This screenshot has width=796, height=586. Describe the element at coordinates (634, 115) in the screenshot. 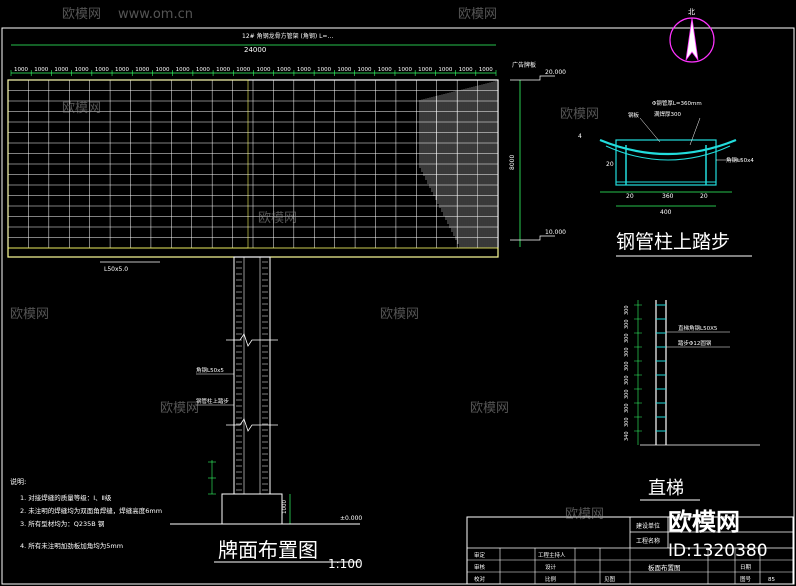

I see `step-label-plate: 钢板` at that location.